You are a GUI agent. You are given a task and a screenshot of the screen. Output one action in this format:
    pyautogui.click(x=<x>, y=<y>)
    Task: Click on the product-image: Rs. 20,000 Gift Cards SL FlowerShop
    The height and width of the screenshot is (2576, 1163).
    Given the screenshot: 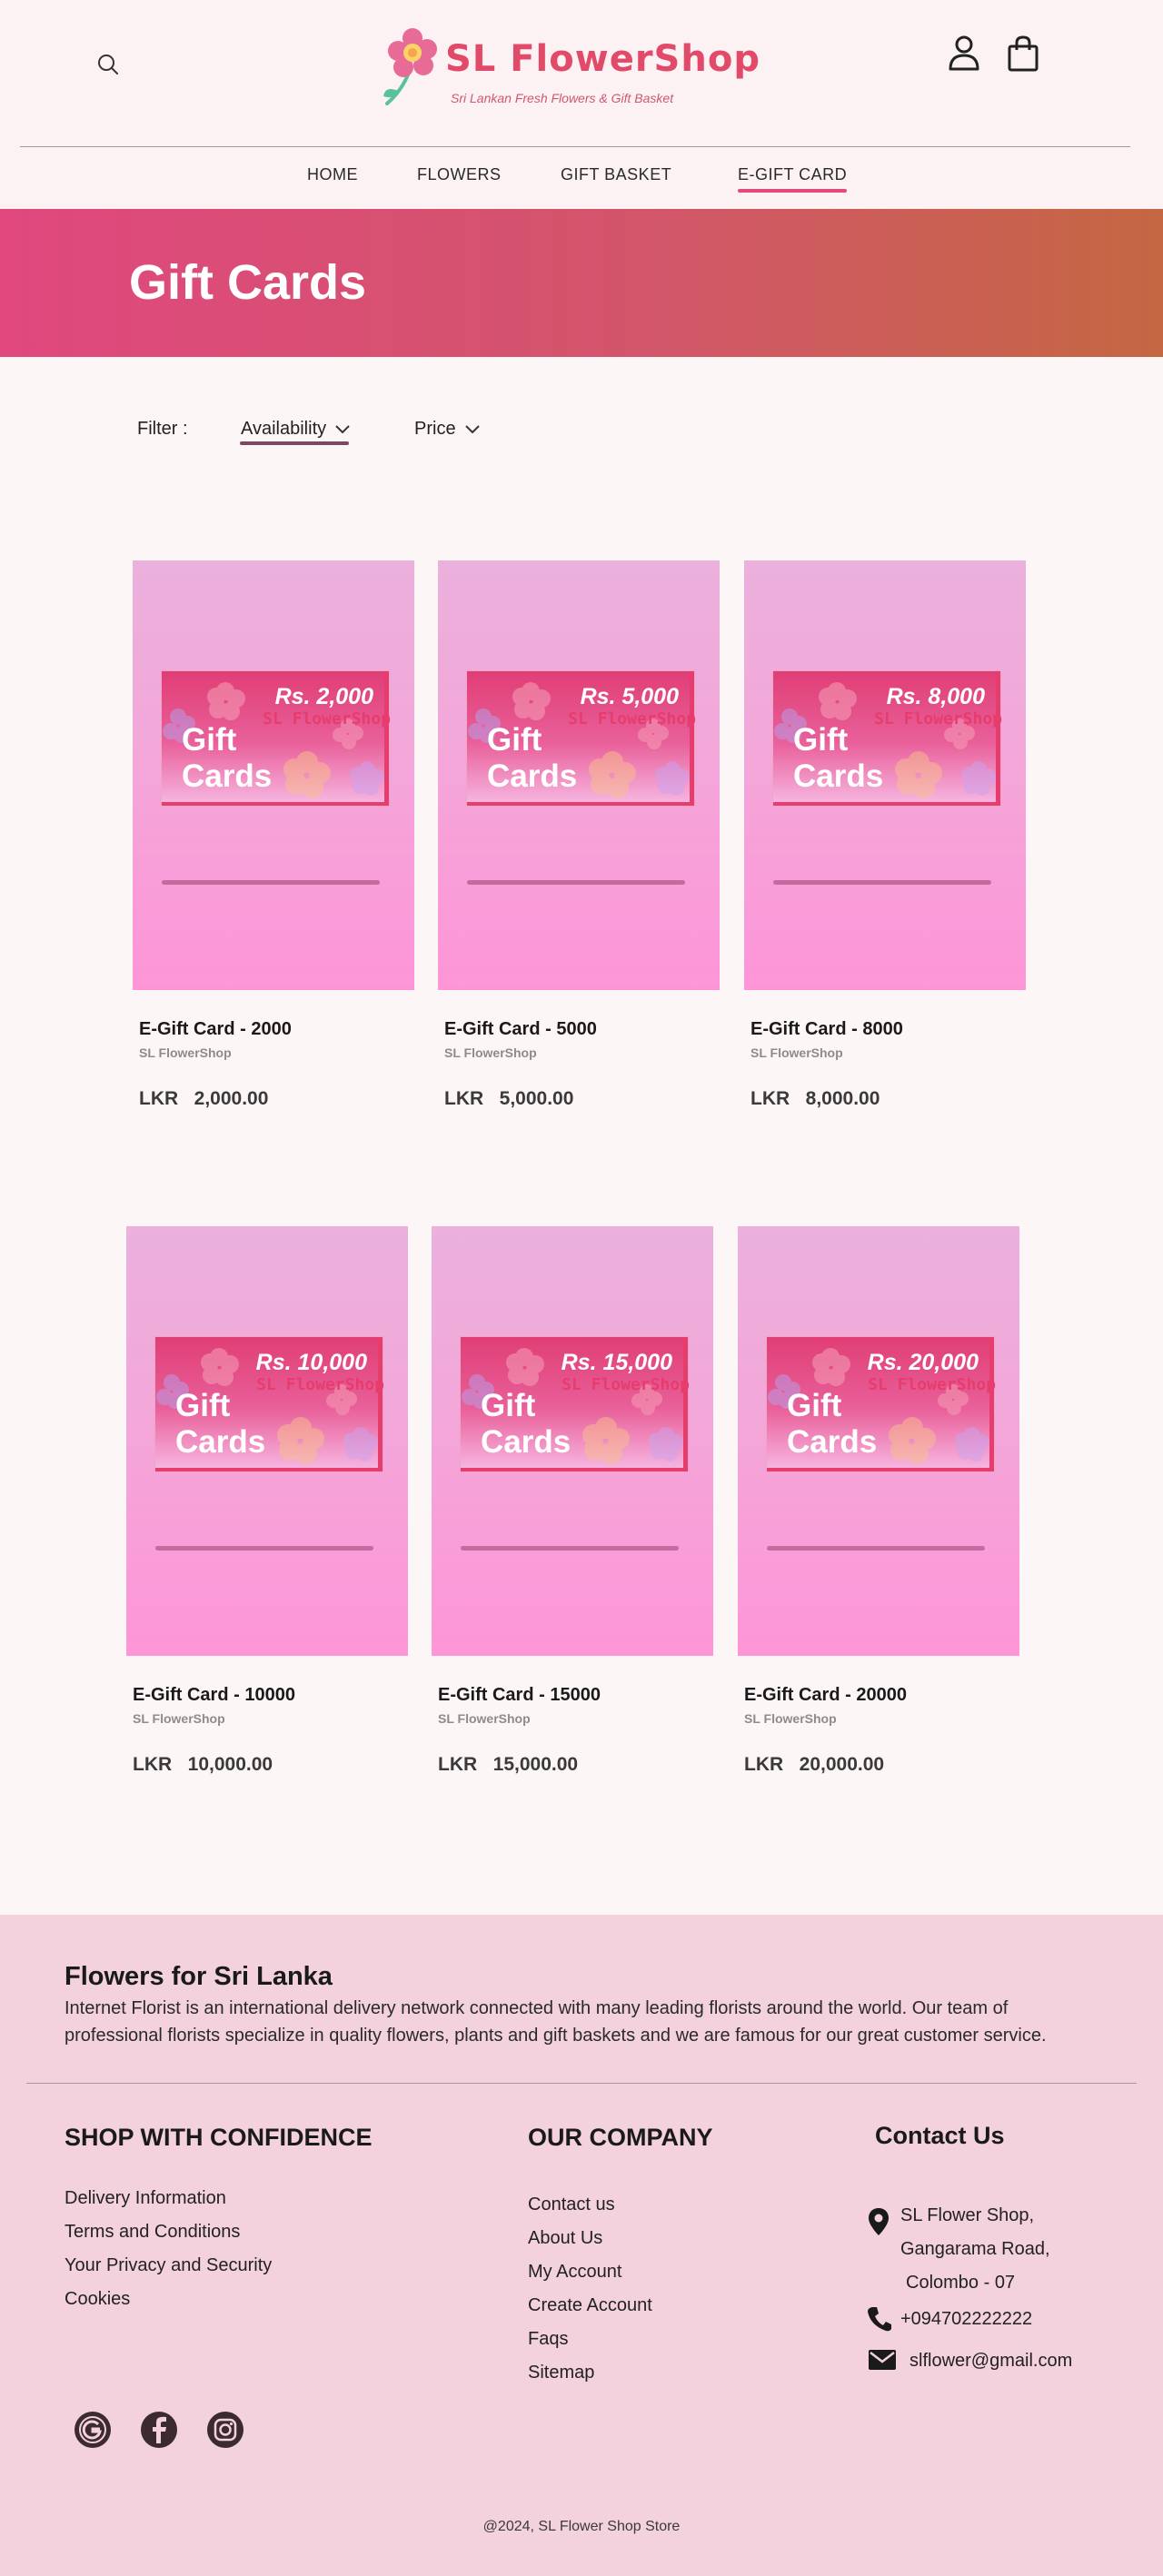 What is the action you would take?
    pyautogui.click(x=878, y=1441)
    